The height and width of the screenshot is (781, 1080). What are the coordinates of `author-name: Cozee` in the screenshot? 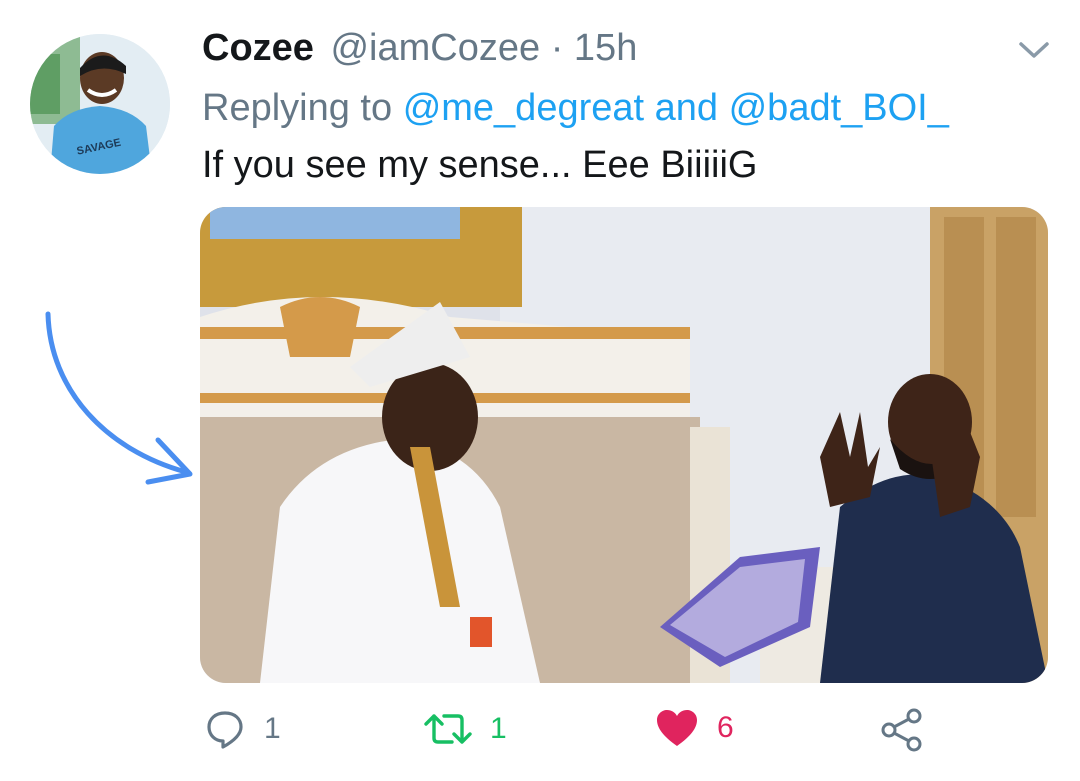 It's located at (258, 48).